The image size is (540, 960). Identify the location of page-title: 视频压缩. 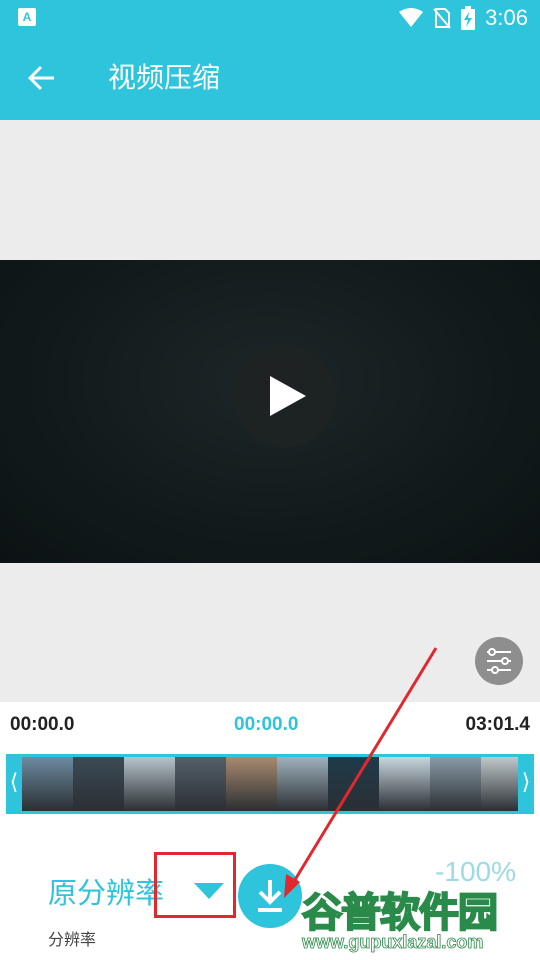
(164, 77).